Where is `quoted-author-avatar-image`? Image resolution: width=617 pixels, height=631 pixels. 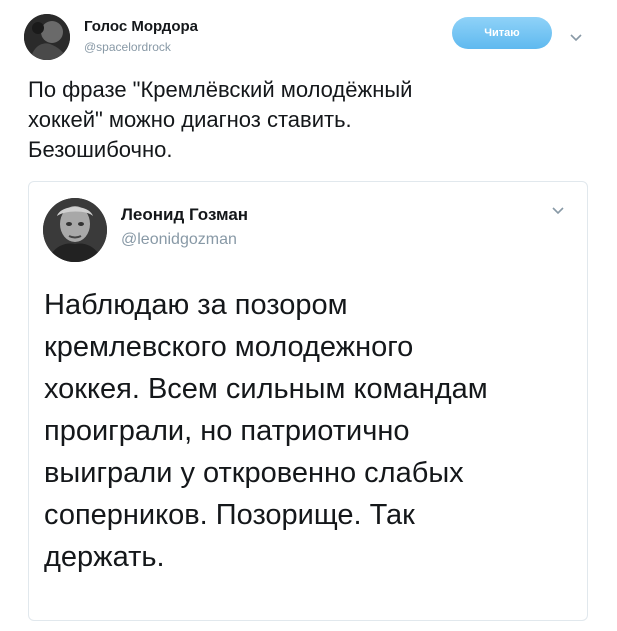 quoted-author-avatar-image is located at coordinates (75, 230).